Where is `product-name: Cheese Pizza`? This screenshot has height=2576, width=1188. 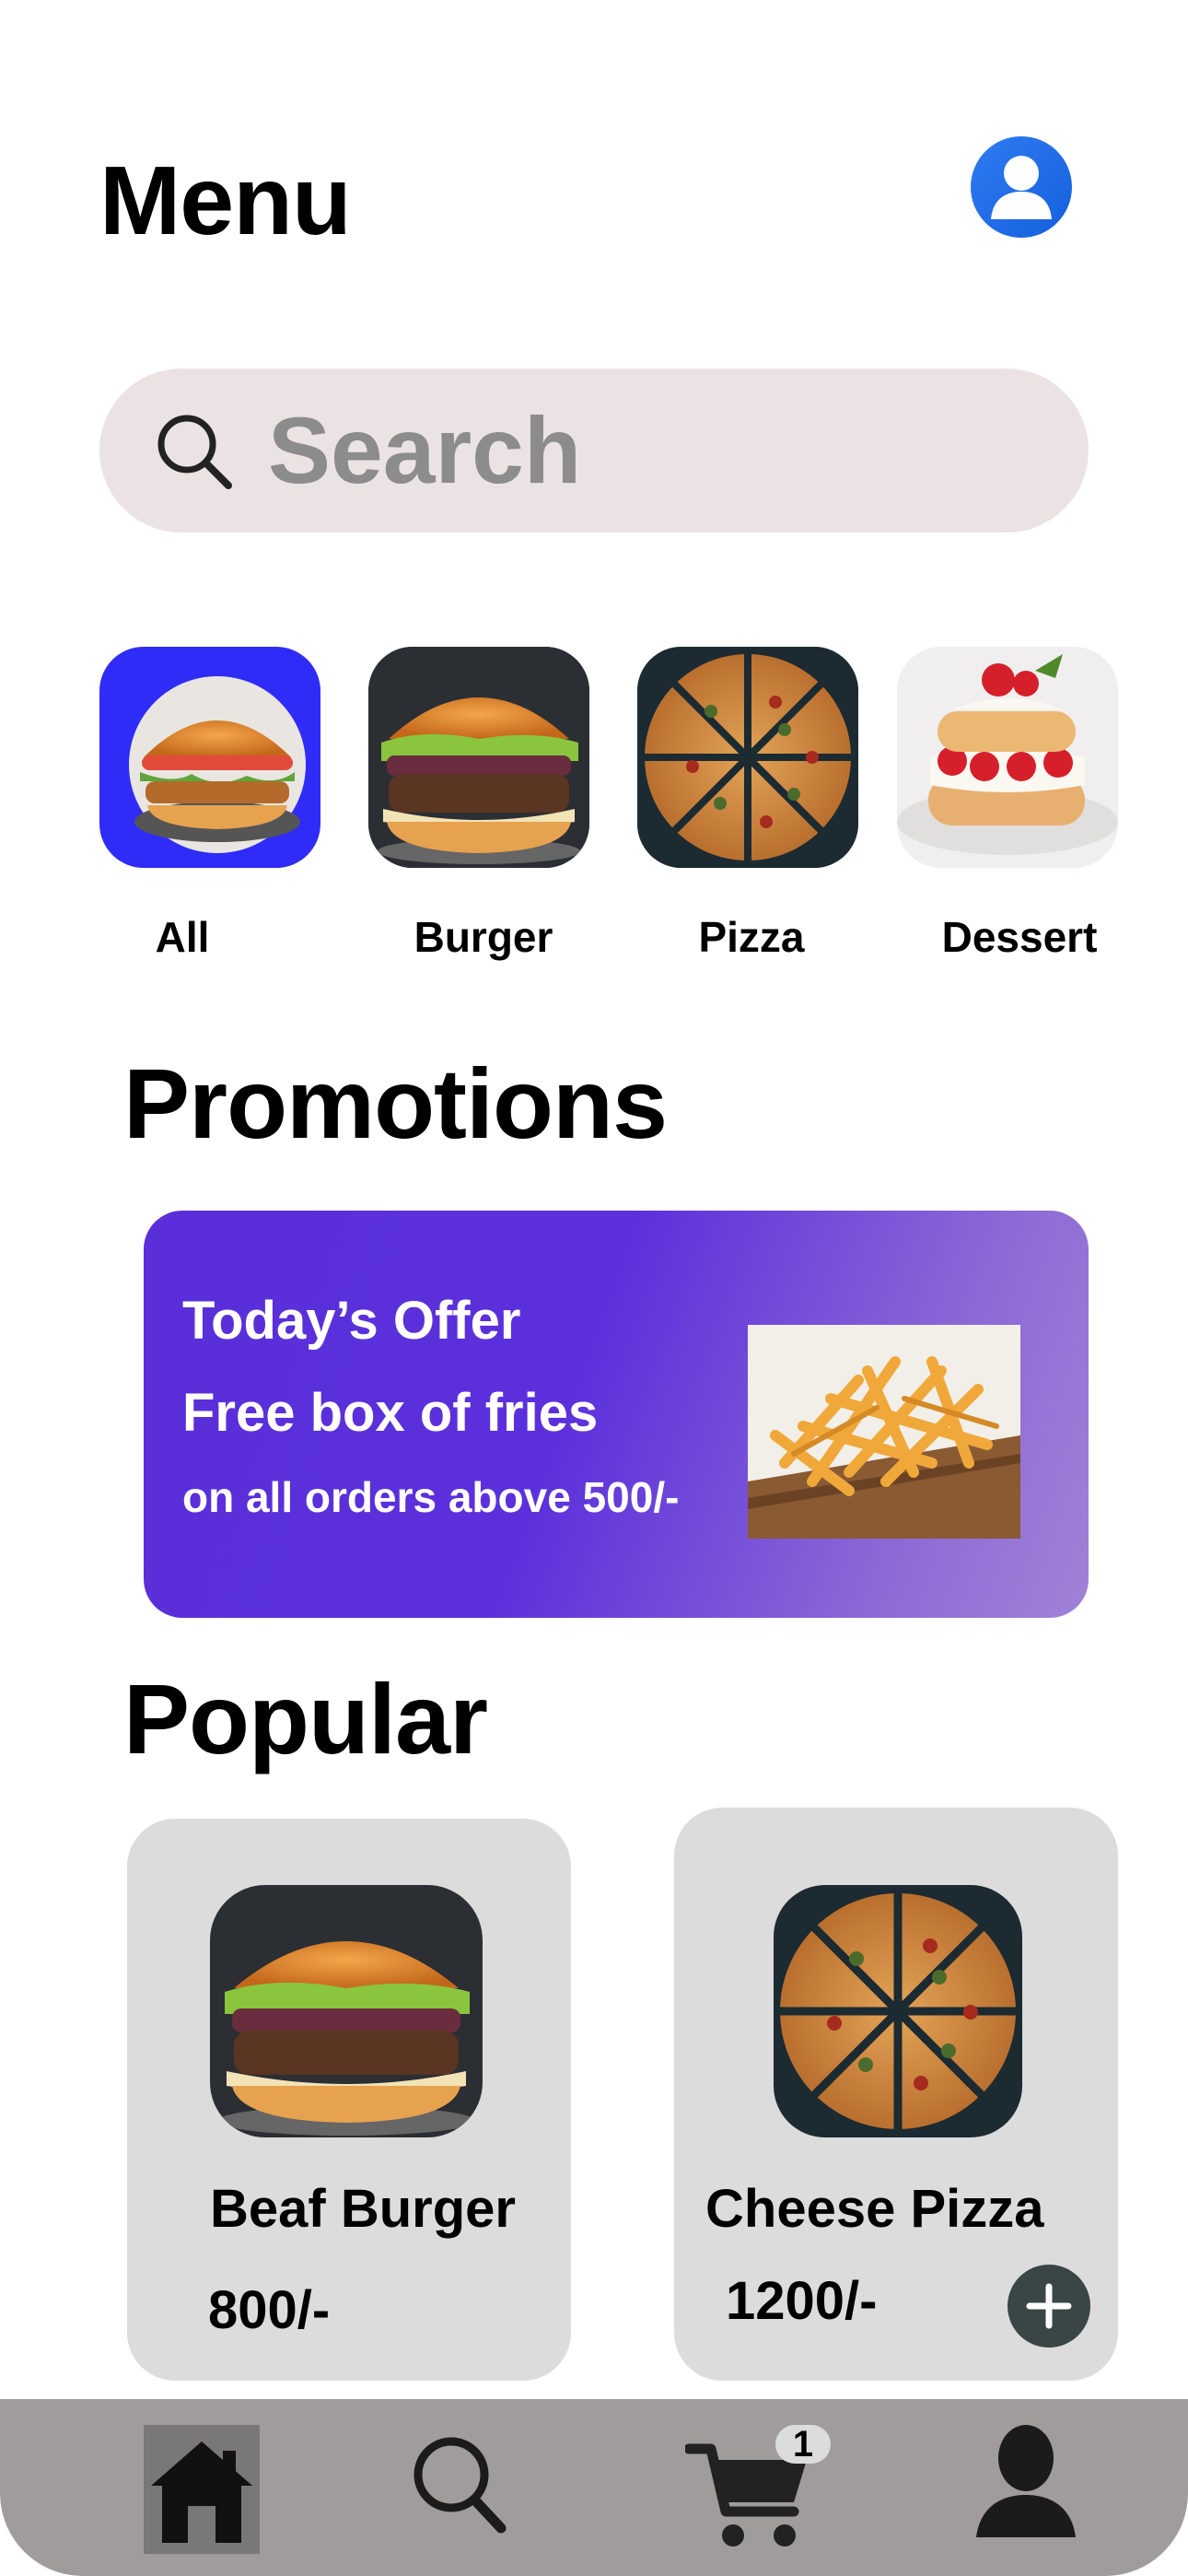
product-name: Cheese Pizza is located at coordinates (874, 2209).